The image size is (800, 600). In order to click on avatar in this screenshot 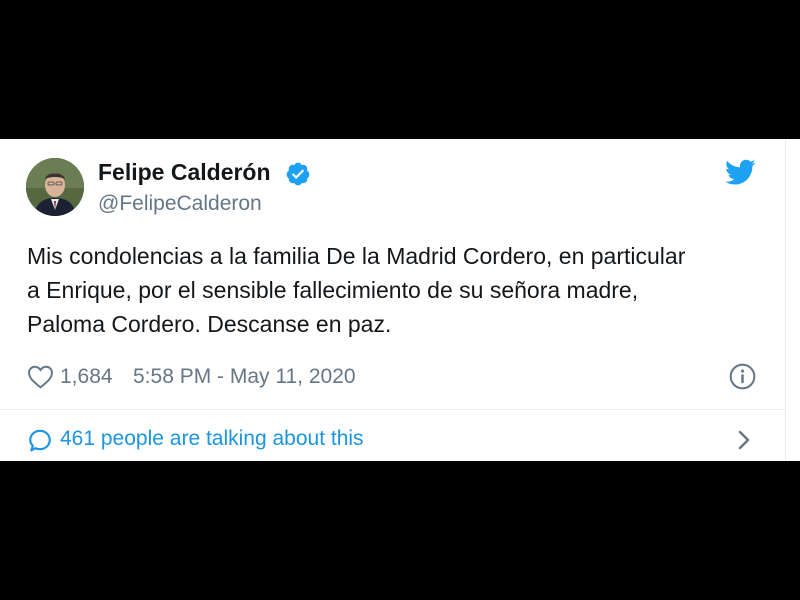, I will do `click(55, 187)`.